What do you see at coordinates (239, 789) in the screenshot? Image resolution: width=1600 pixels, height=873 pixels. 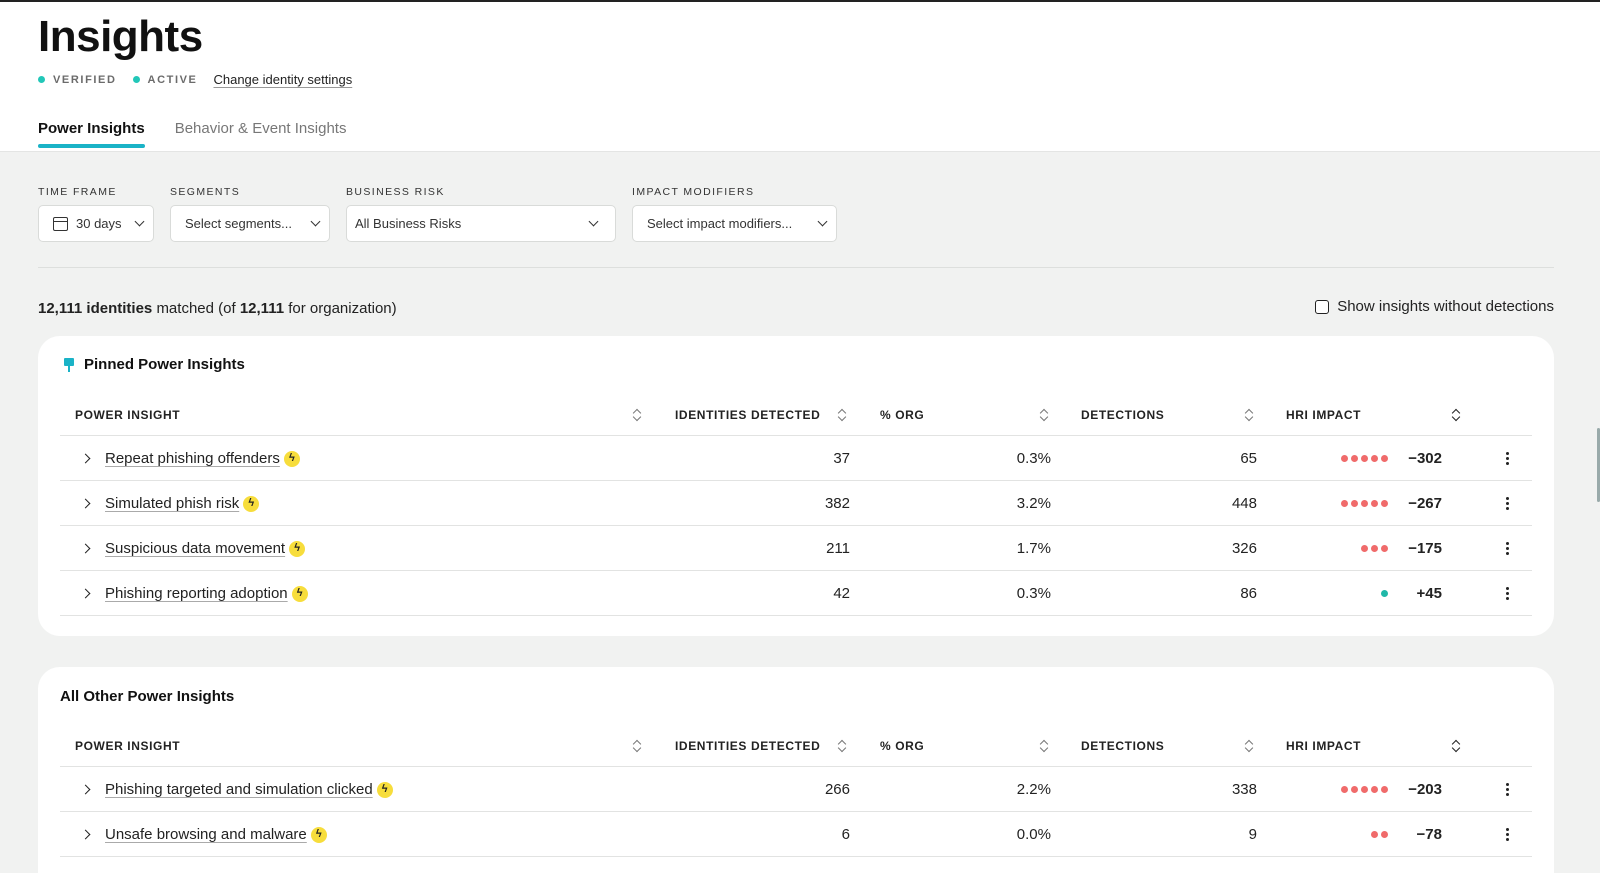 I see `insight-name: Phishing targeted and simulation clicked` at bounding box center [239, 789].